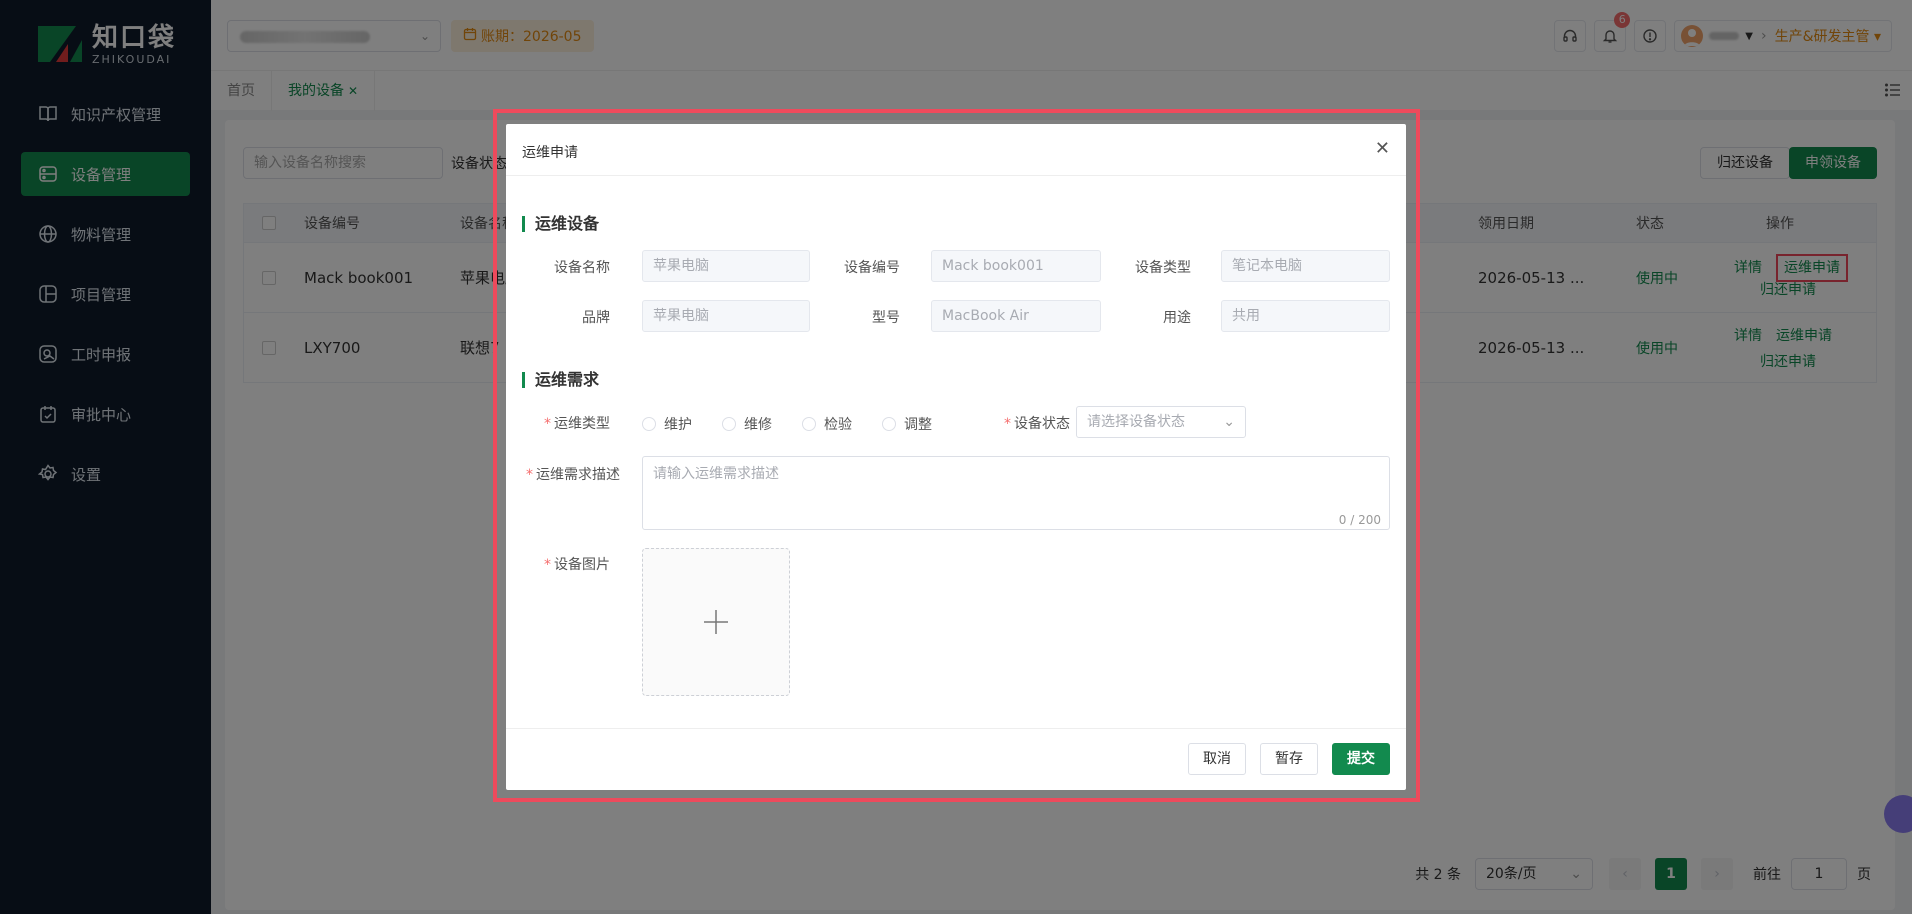  Describe the element at coordinates (1163, 268) in the screenshot. I see `field-label: 设备类型` at that location.